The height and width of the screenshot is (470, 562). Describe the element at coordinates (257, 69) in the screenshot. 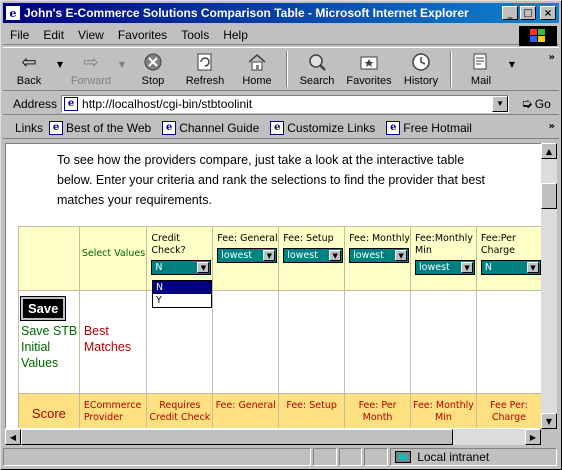

I see `home-button: Home` at that location.